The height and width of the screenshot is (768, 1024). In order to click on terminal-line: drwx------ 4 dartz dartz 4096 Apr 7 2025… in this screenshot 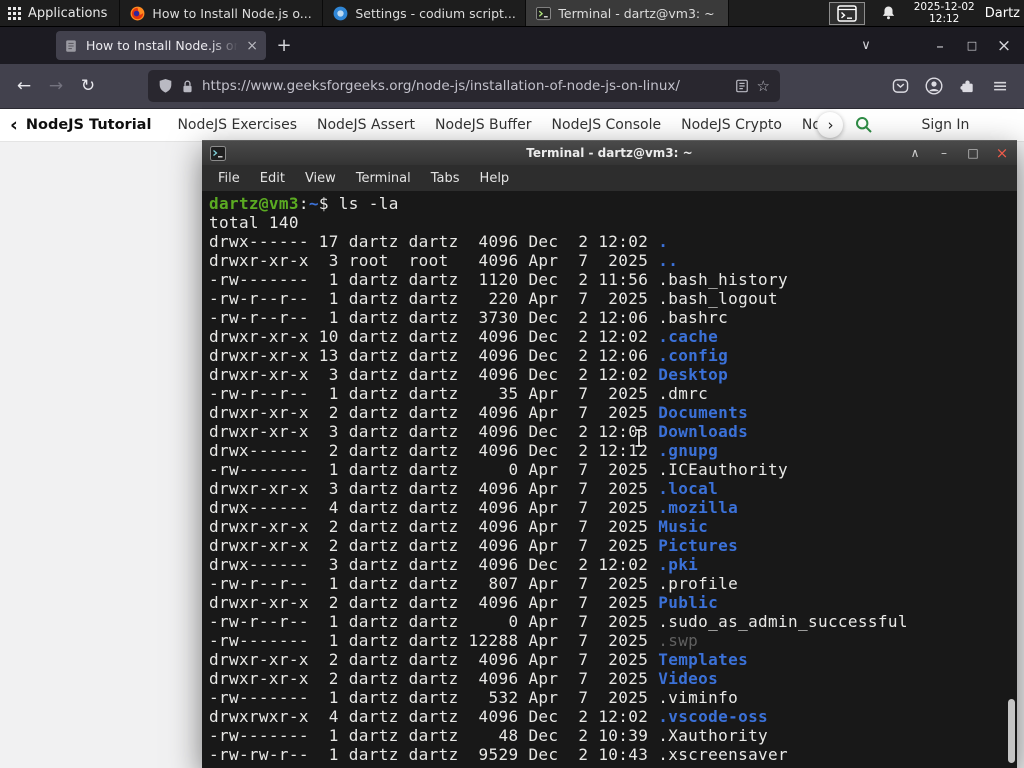, I will do `click(474, 507)`.